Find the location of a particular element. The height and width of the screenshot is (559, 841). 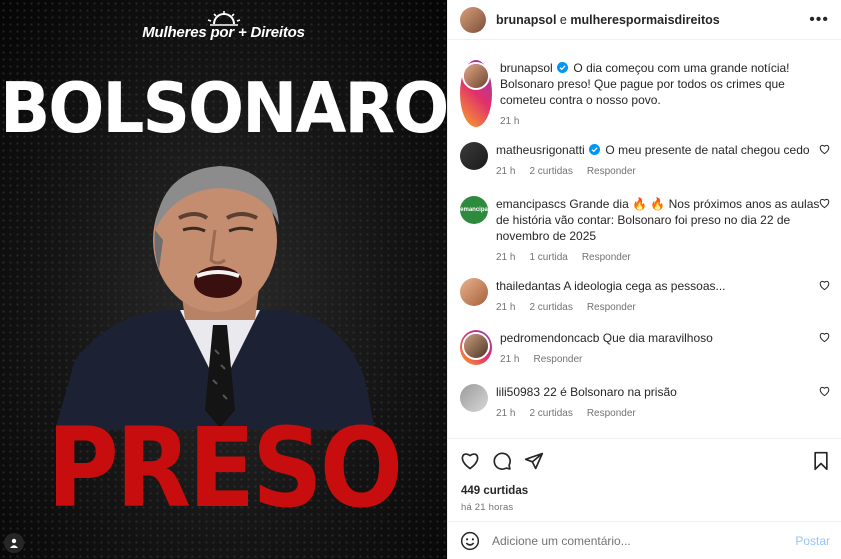

user-tag-icon is located at coordinates (14, 543).